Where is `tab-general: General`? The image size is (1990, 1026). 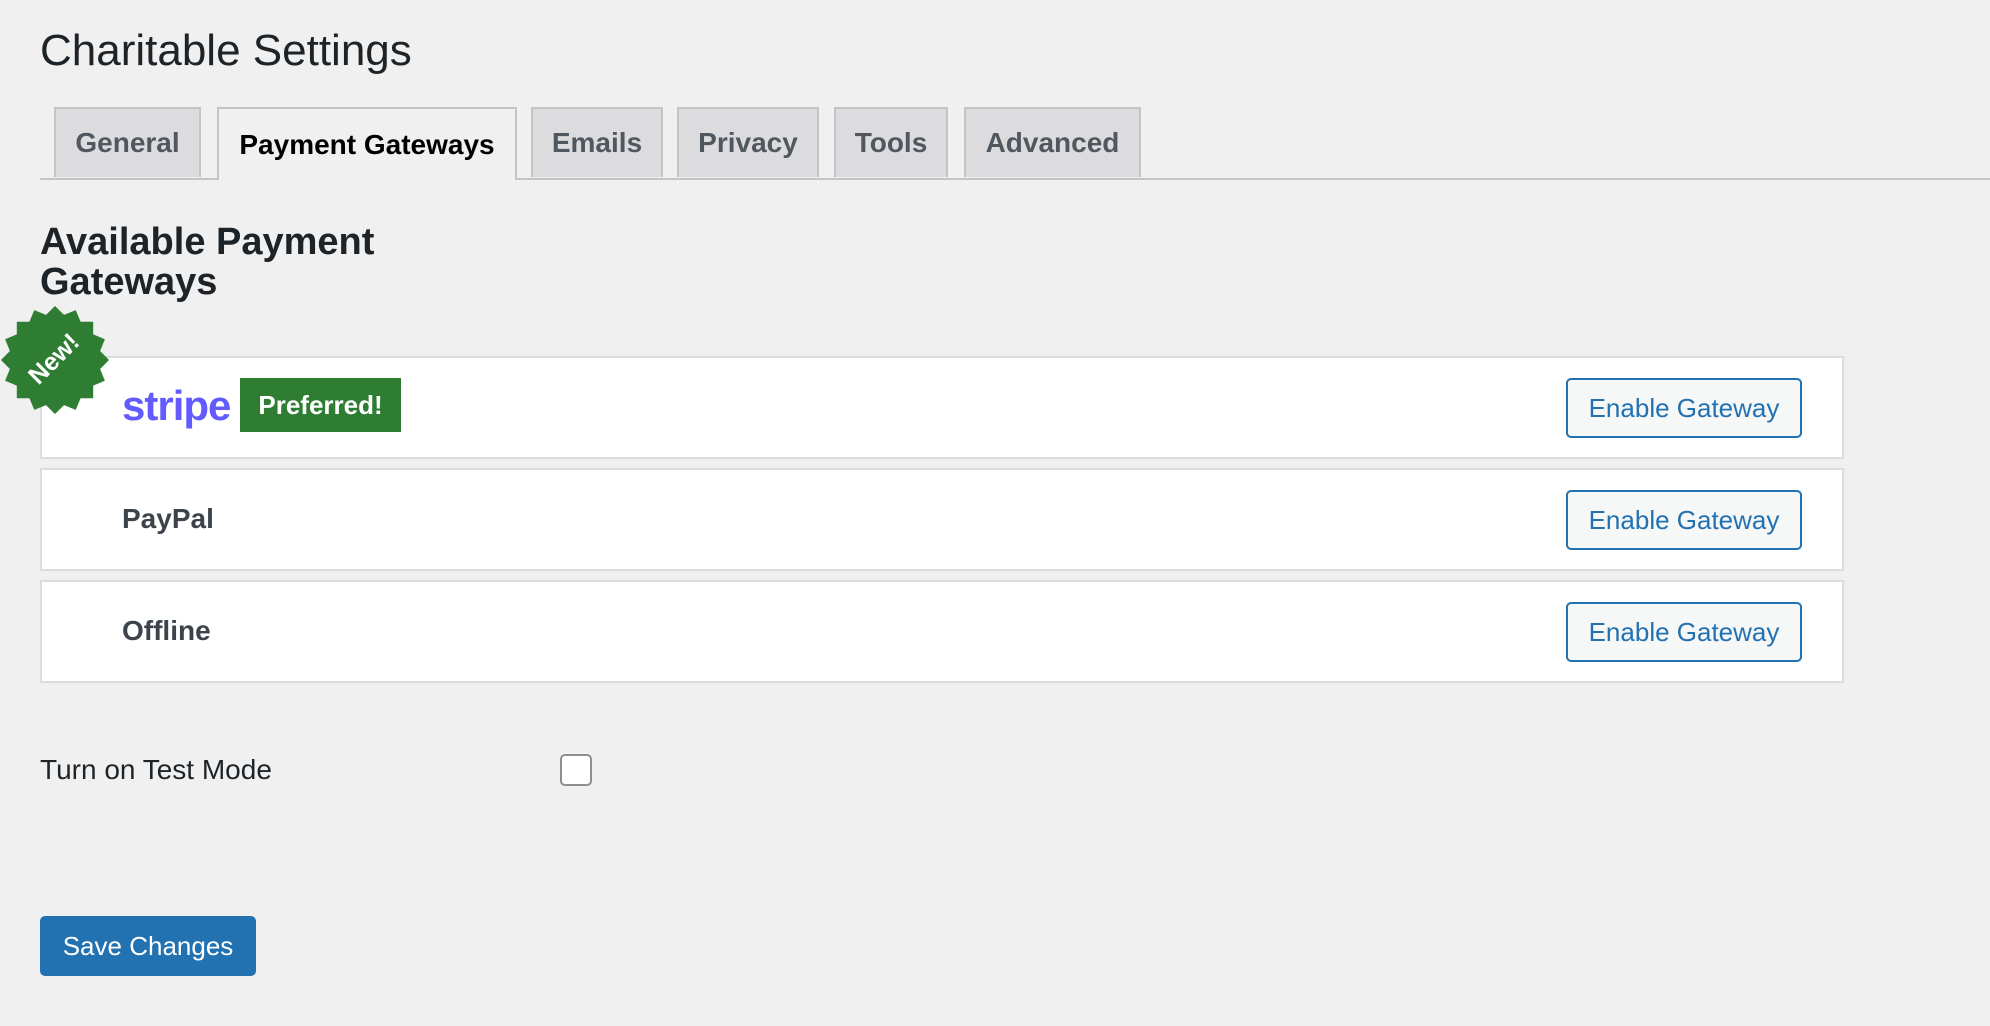 tab-general: General is located at coordinates (127, 142).